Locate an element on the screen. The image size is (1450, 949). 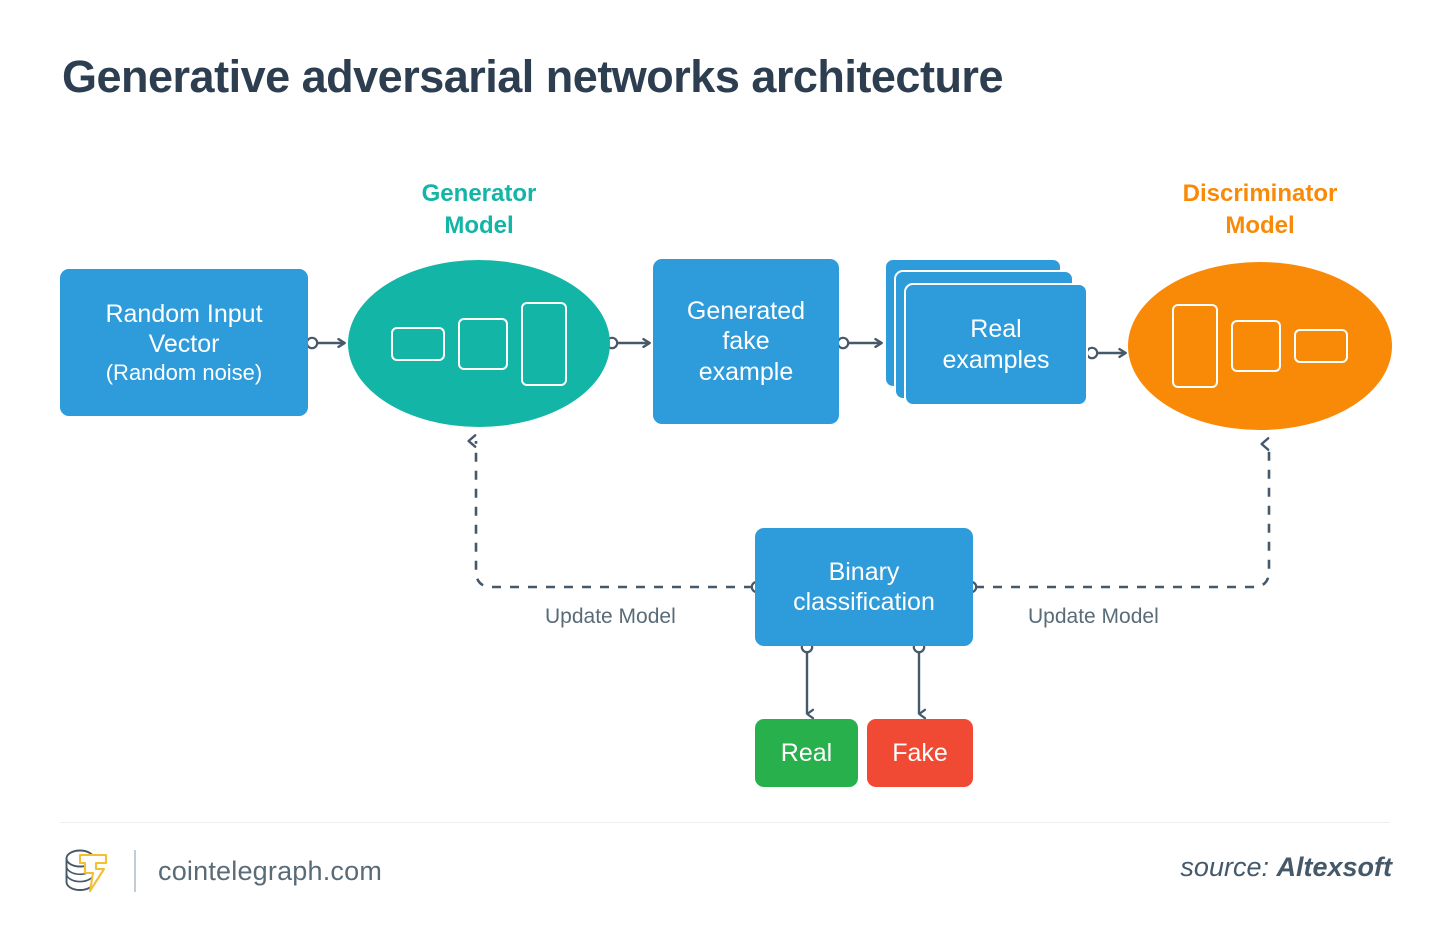
edge-real-examples-to-discriminator is located at coordinates (1106, 353).